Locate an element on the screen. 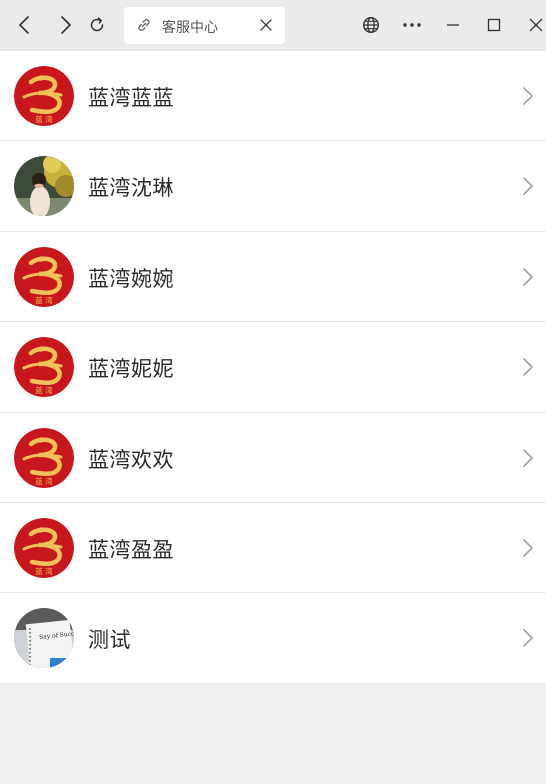 The height and width of the screenshot is (784, 546). maximize-icon is located at coordinates (494, 25).